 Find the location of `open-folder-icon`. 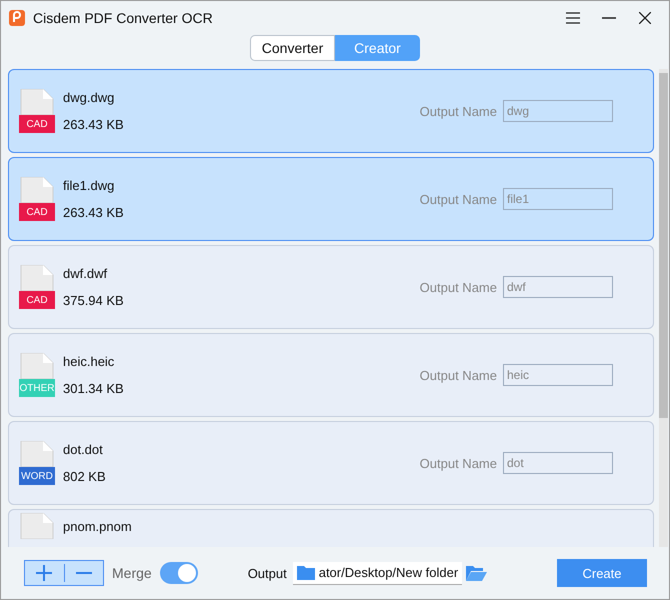

open-folder-icon is located at coordinates (476, 573).